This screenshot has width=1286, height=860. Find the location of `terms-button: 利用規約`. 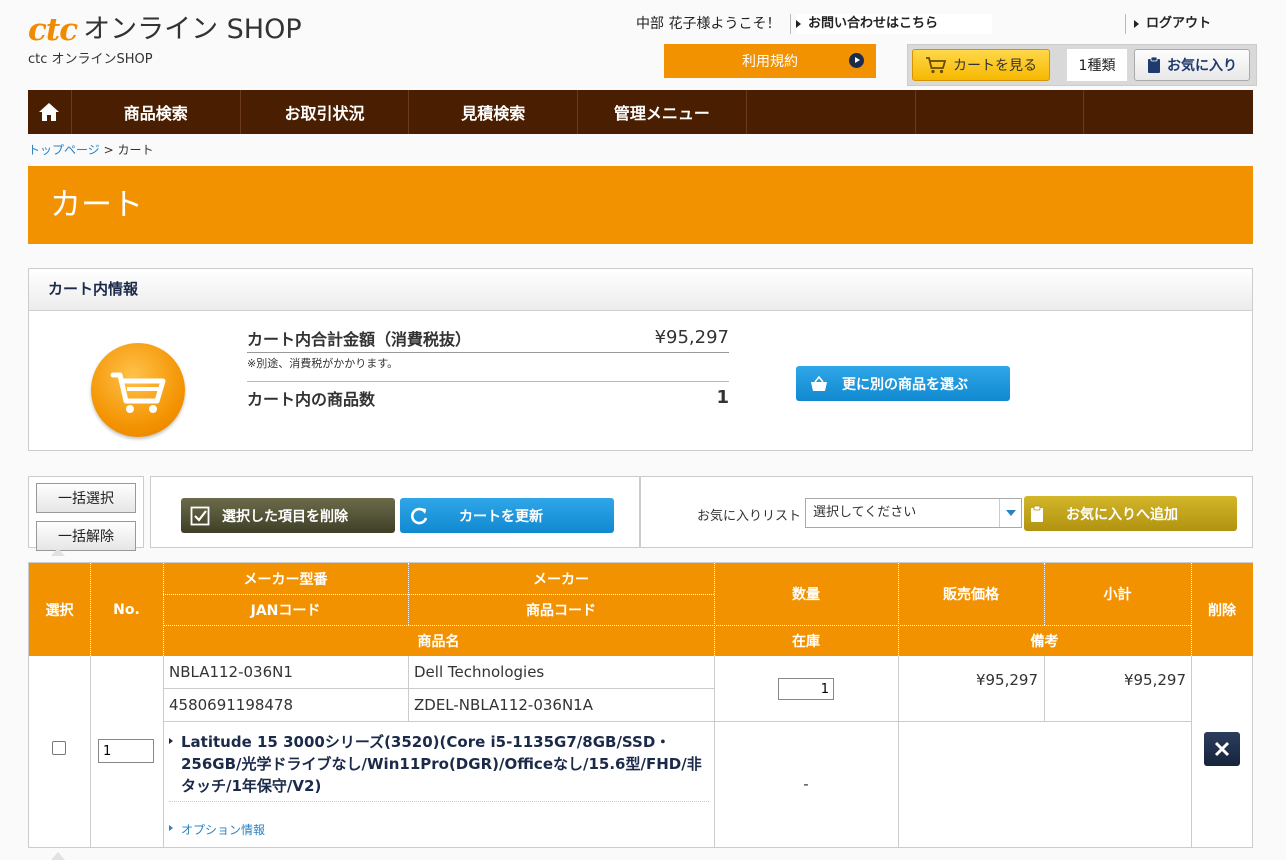

terms-button: 利用規約 is located at coordinates (770, 61).